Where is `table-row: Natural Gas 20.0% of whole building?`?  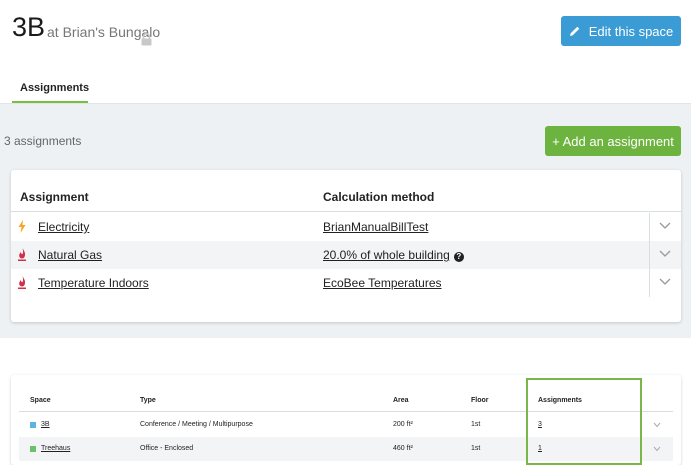 table-row: Natural Gas 20.0% of whole building? is located at coordinates (346, 255).